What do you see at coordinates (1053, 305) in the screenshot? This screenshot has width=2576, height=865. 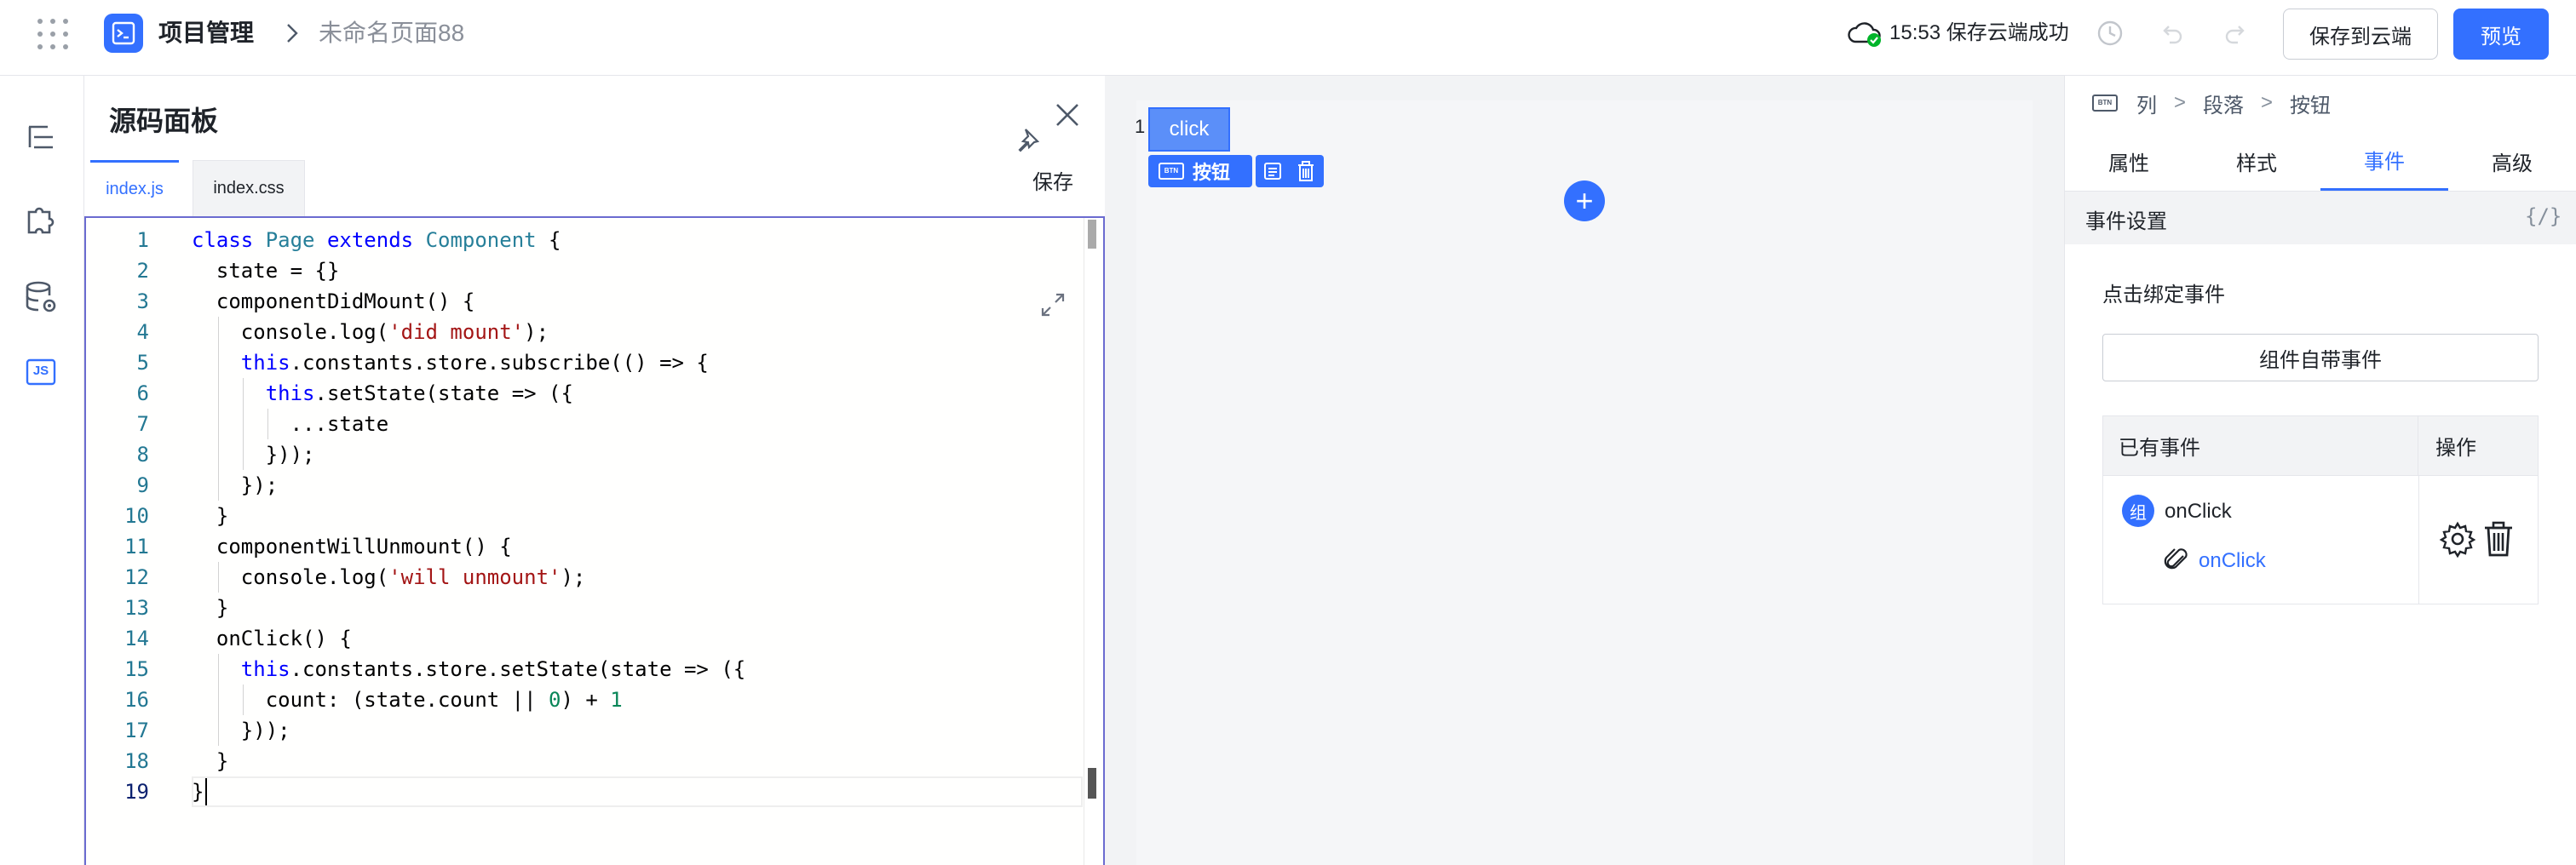 I see `expand-icon` at bounding box center [1053, 305].